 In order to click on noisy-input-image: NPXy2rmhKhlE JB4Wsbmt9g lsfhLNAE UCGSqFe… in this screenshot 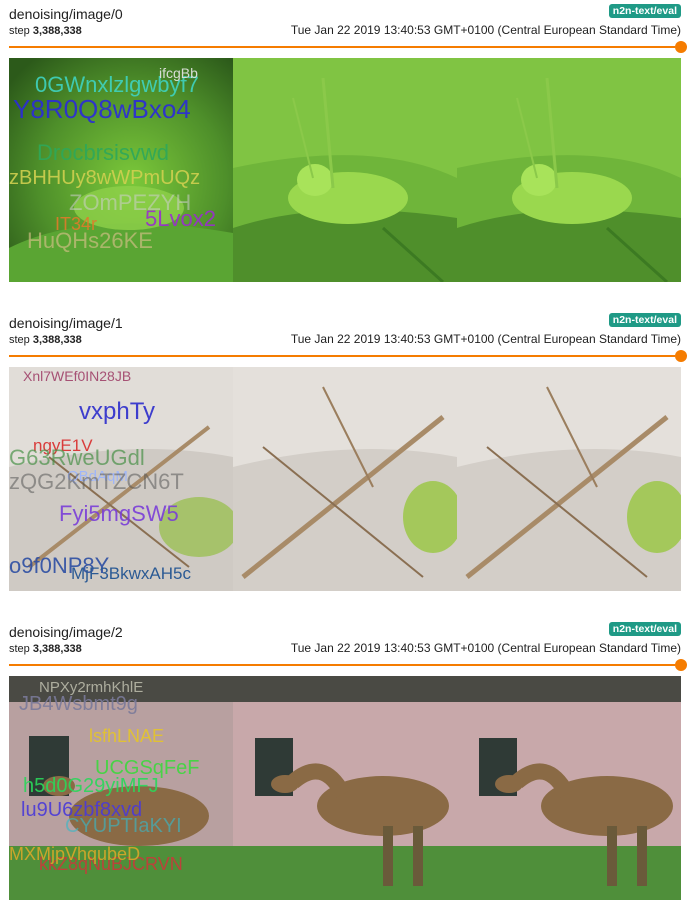, I will do `click(121, 788)`.